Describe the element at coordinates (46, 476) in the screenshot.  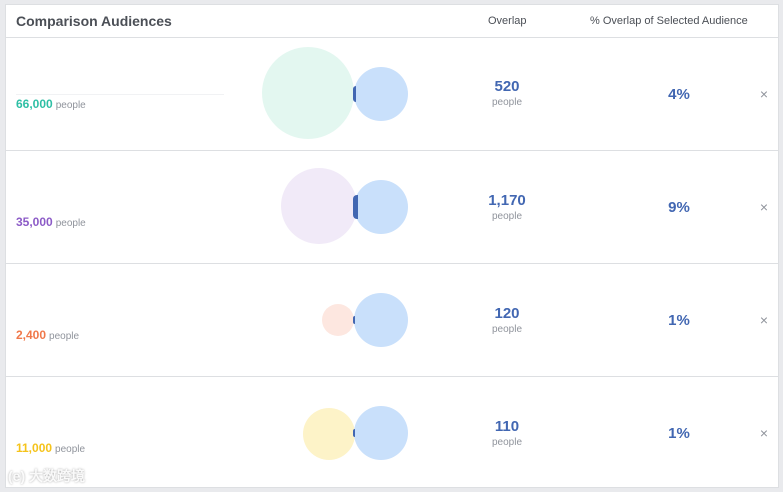
I see `watermark: (e) 大数跨境` at that location.